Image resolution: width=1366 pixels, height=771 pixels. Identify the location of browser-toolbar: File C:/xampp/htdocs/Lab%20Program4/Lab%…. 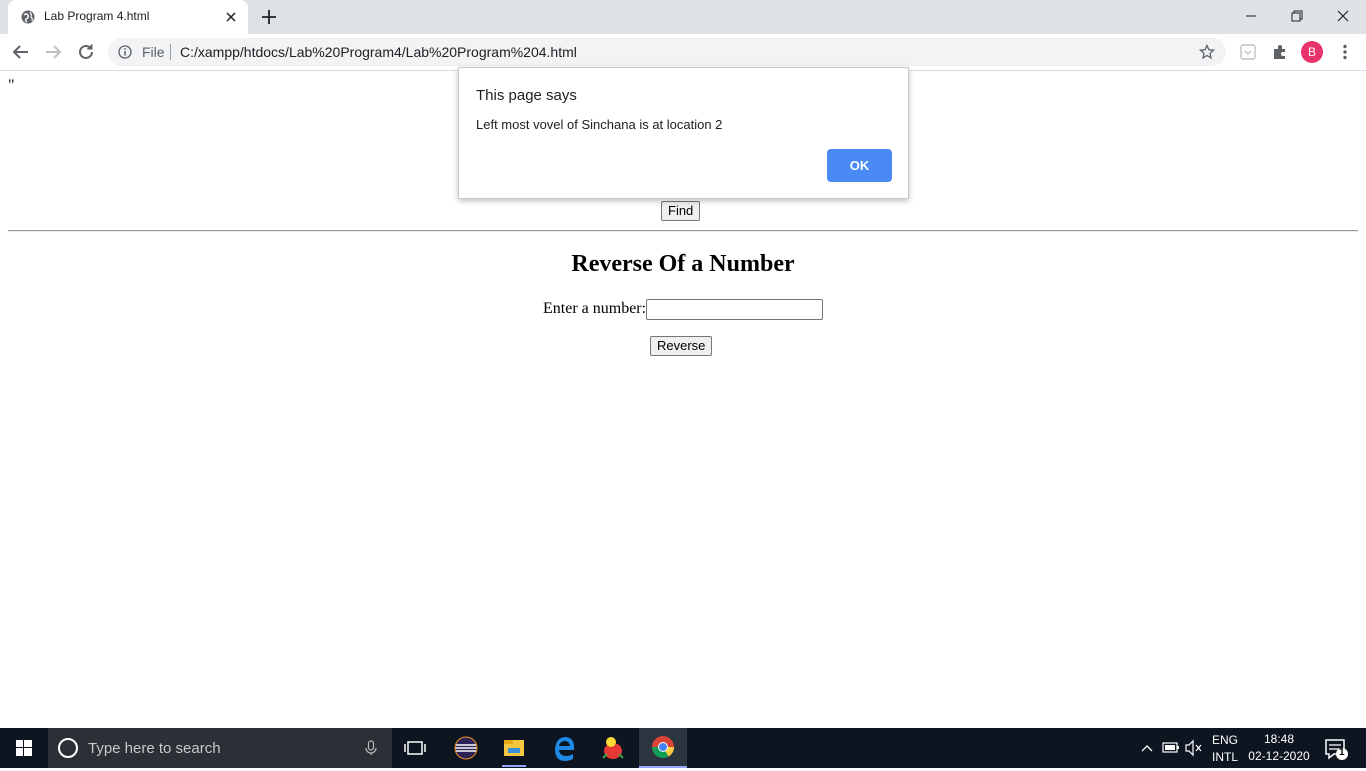
(683, 52).